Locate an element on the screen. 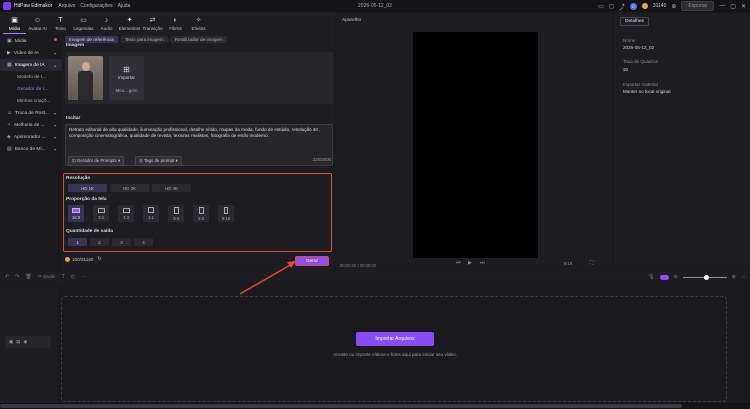 The image size is (750, 409). tab-image-restyler: Restilizador de imagem is located at coordinates (198, 39).